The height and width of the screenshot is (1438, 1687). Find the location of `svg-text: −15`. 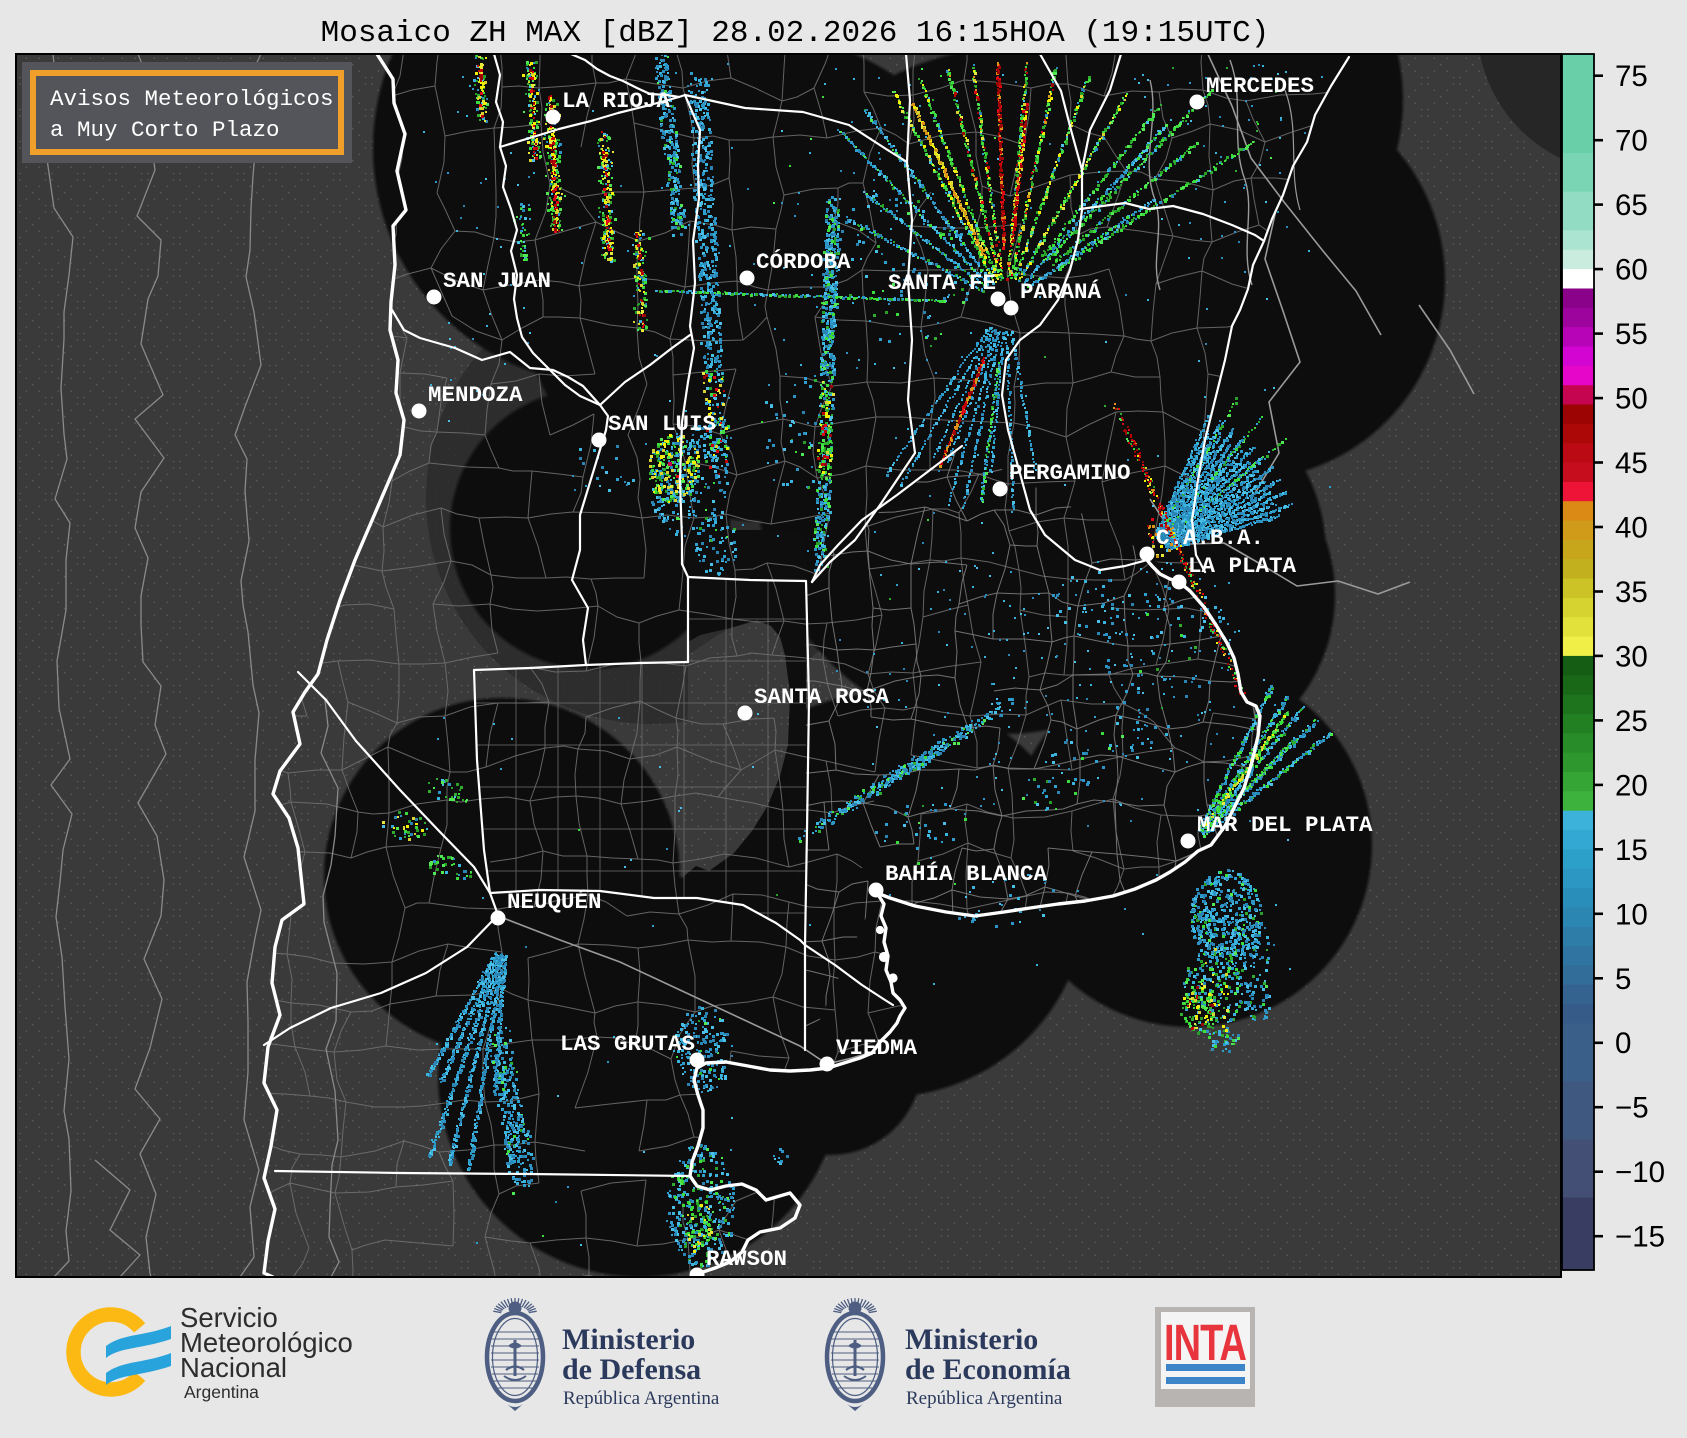

svg-text: −15 is located at coordinates (1640, 1237).